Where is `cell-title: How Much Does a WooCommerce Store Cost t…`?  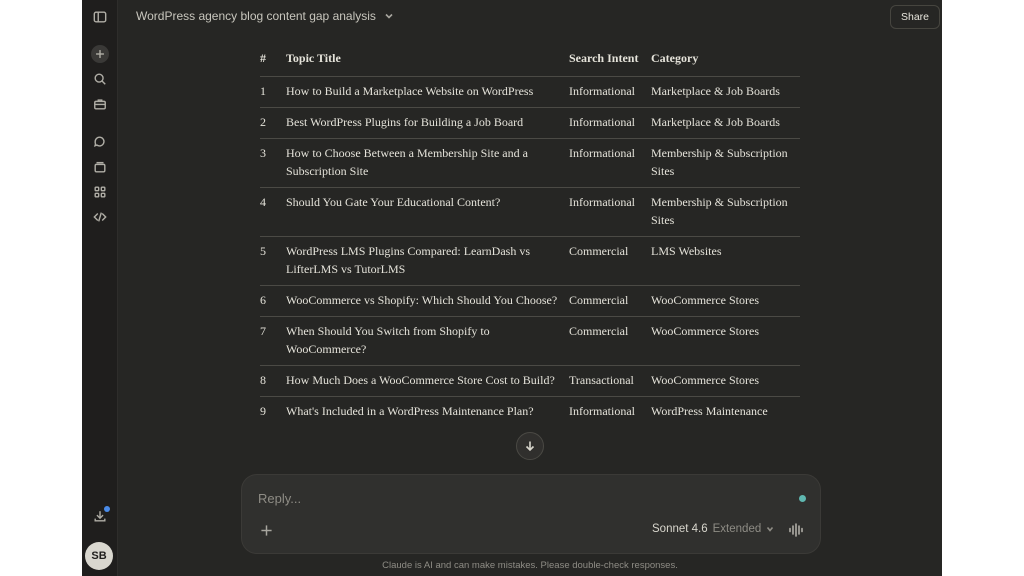
cell-title: How Much Does a WooCommerce Store Cost t… is located at coordinates (420, 380).